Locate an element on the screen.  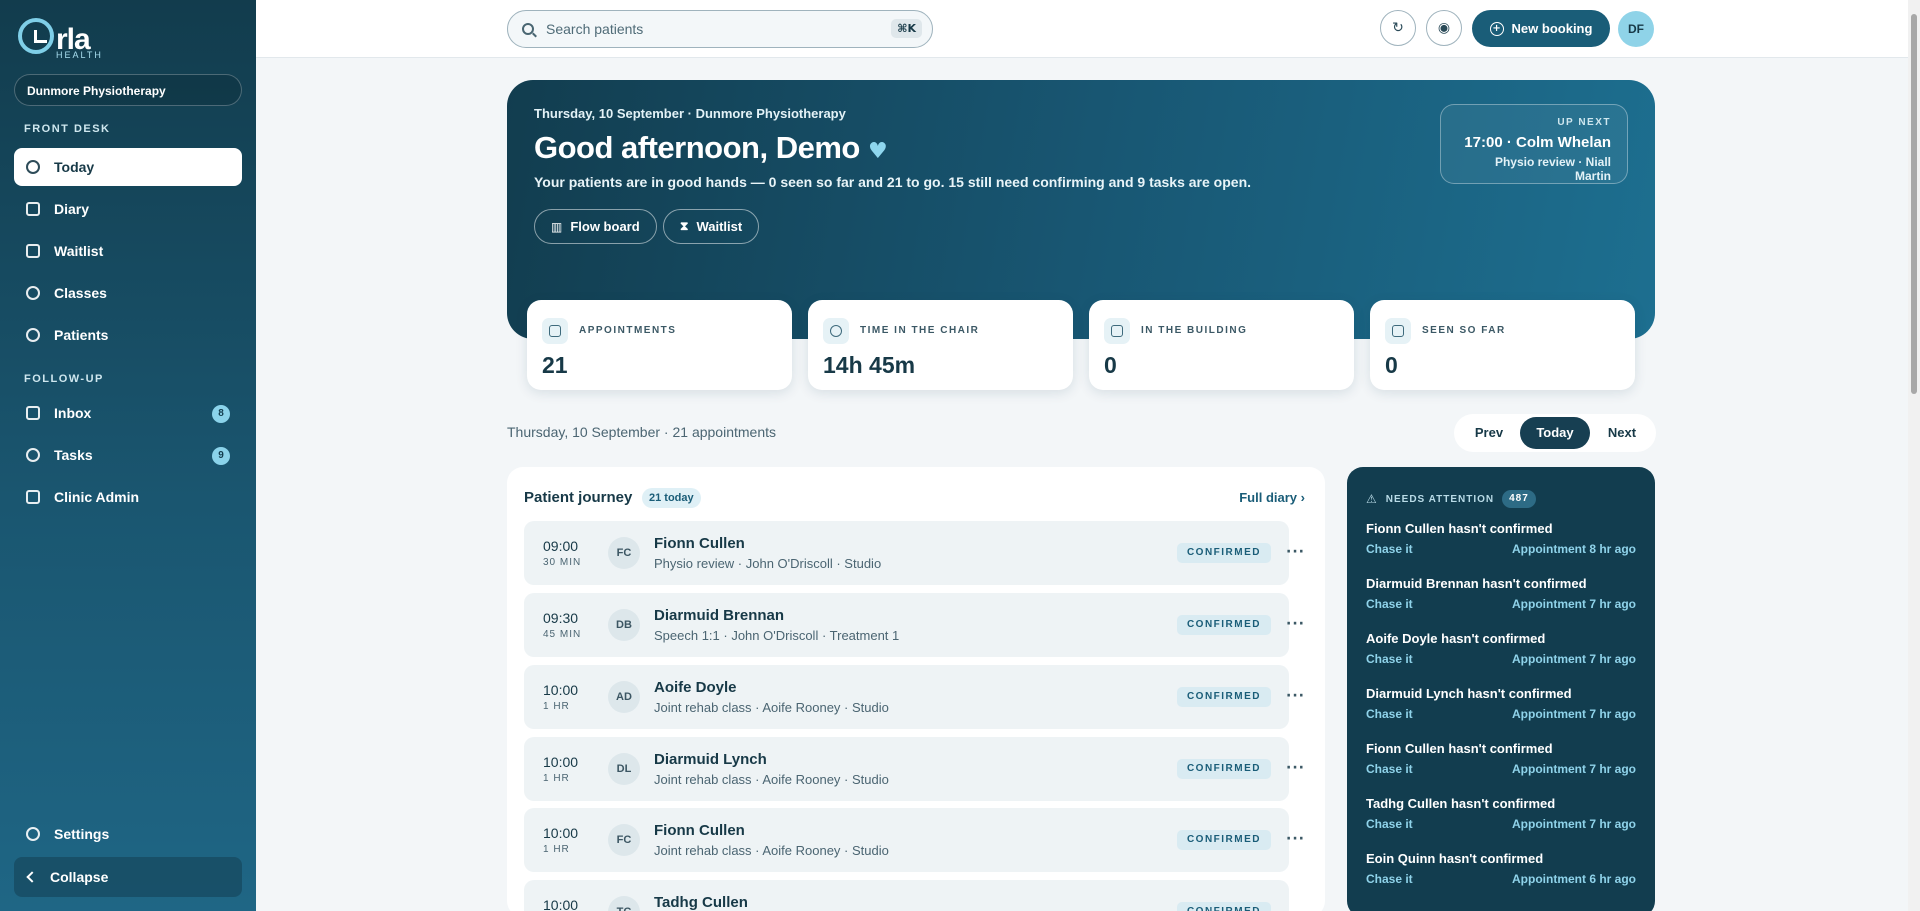
calendar-icon is located at coordinates (555, 331).